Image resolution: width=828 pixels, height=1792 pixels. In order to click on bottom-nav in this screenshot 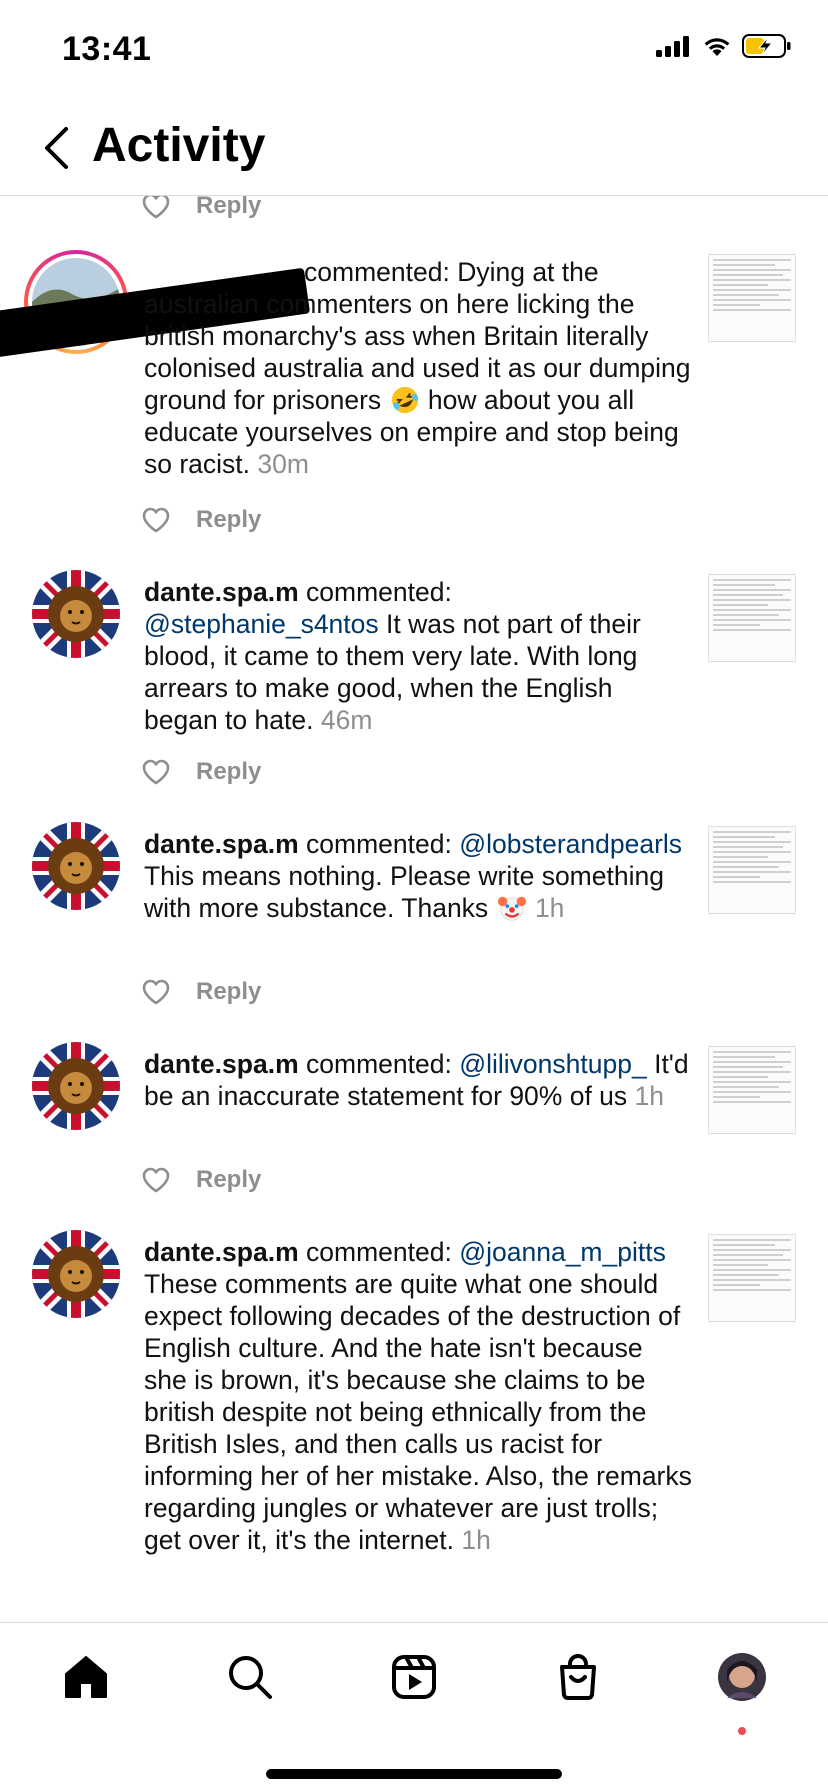, I will do `click(414, 1707)`.